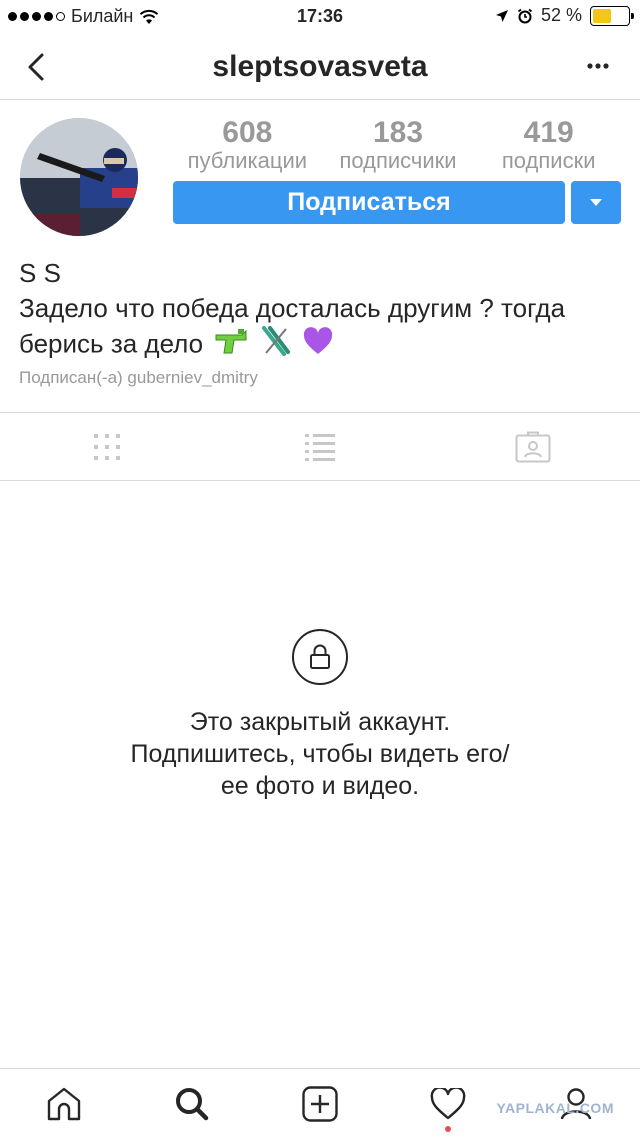 Image resolution: width=640 pixels, height=1138 pixels. I want to click on tab-list, so click(319, 446).